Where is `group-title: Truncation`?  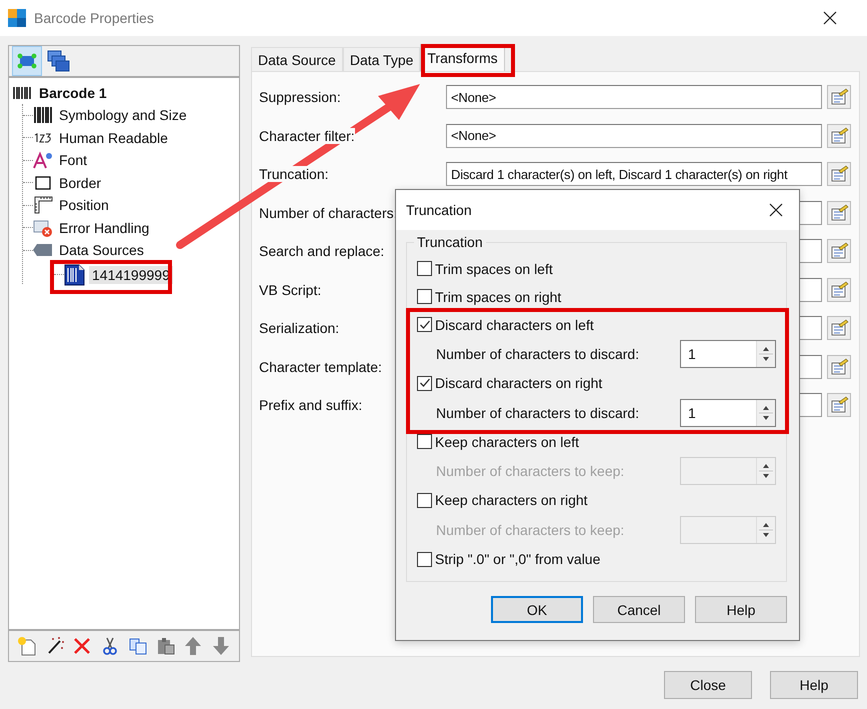 group-title: Truncation is located at coordinates (450, 242).